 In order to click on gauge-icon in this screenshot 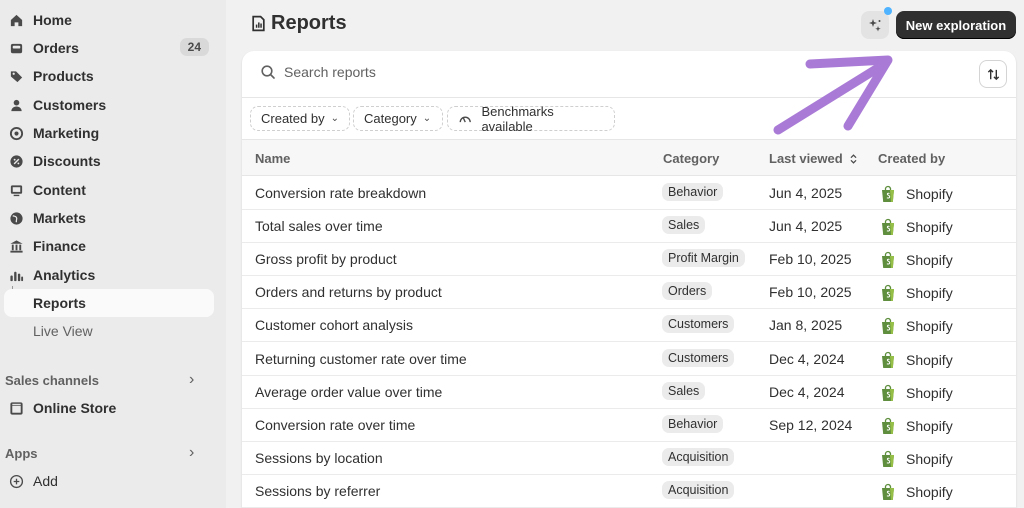, I will do `click(465, 119)`.